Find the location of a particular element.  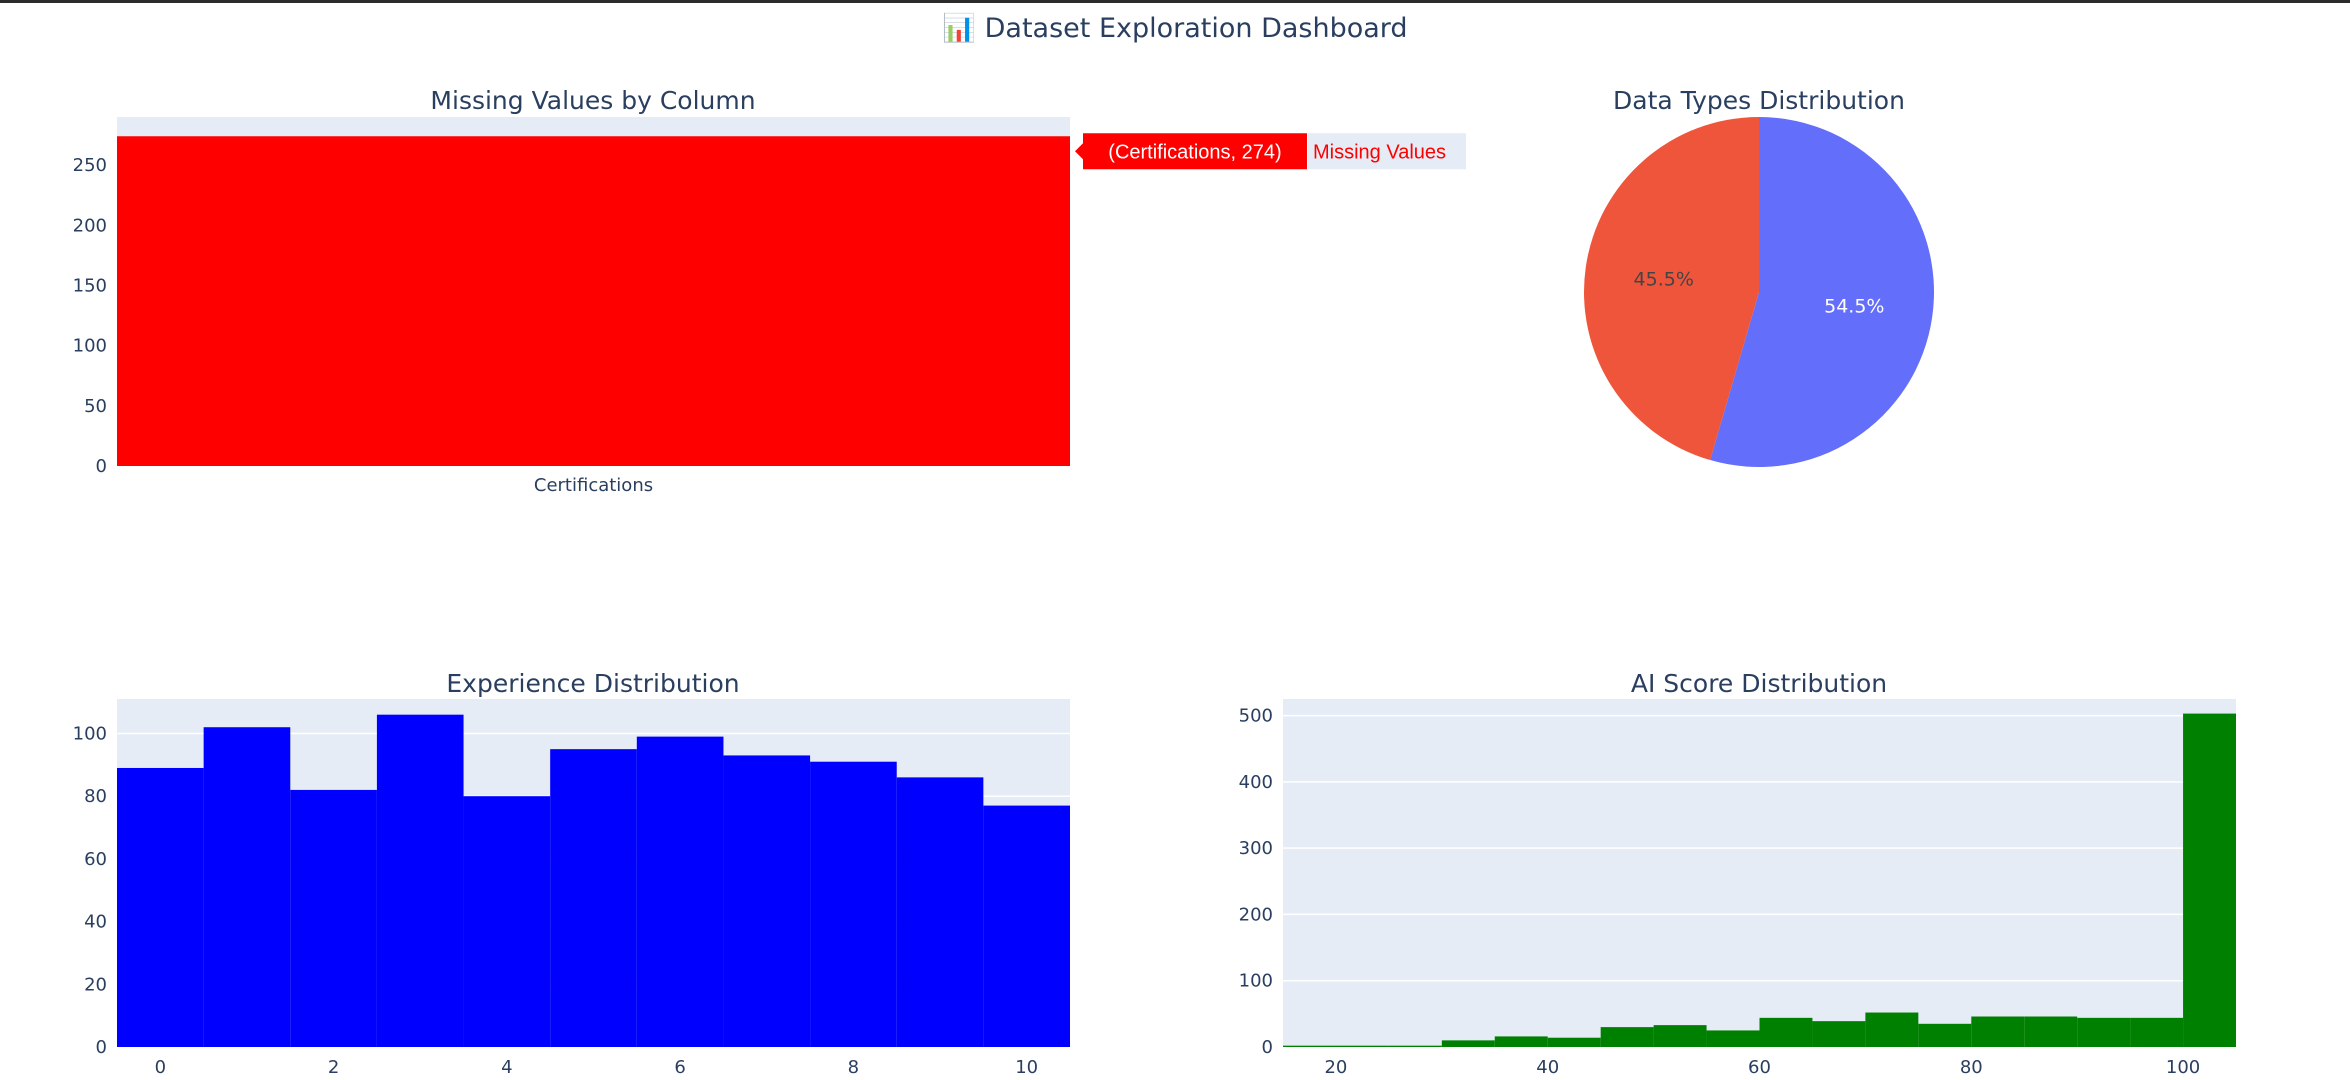

experience-ytick-label: 20 is located at coordinates (95, 984).